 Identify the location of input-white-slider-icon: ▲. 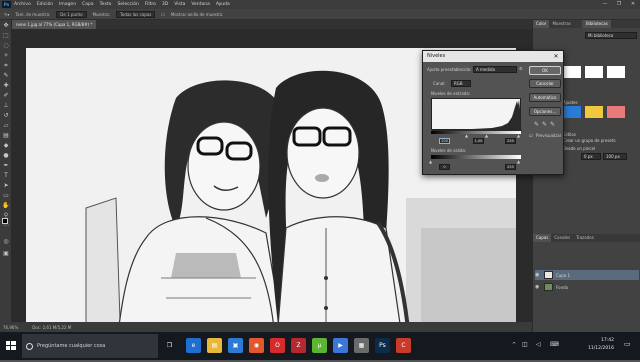
(518, 135).